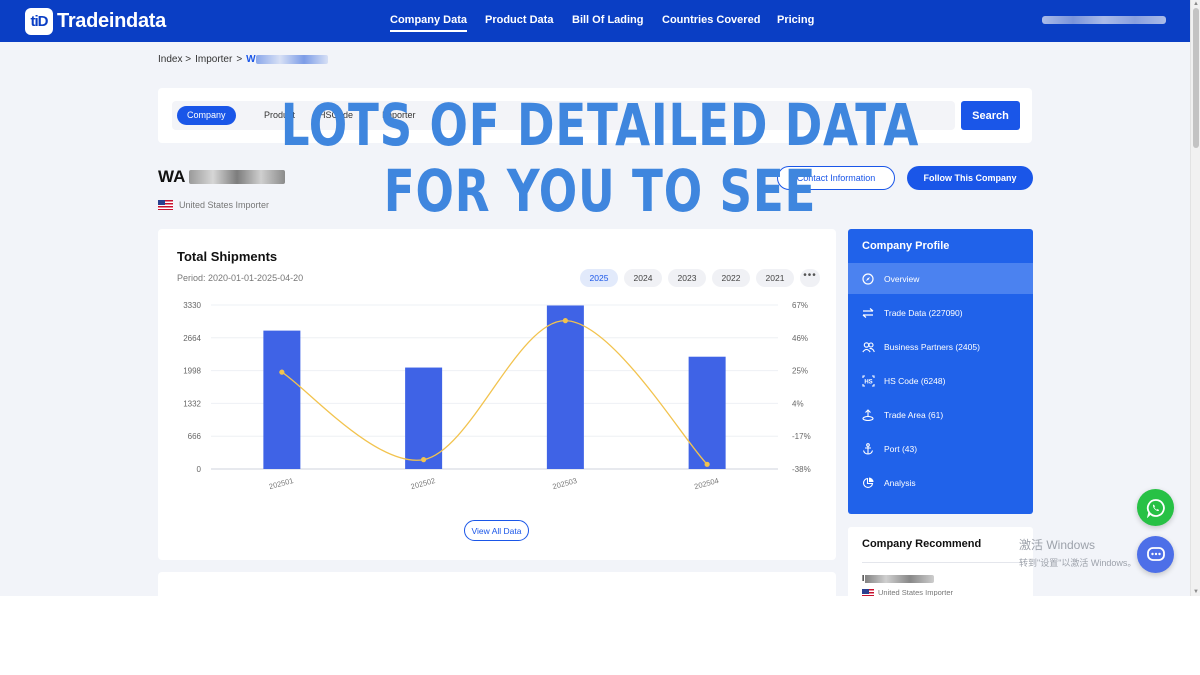 The image size is (1200, 675). I want to click on company-subtitle: United States Importer, so click(213, 205).